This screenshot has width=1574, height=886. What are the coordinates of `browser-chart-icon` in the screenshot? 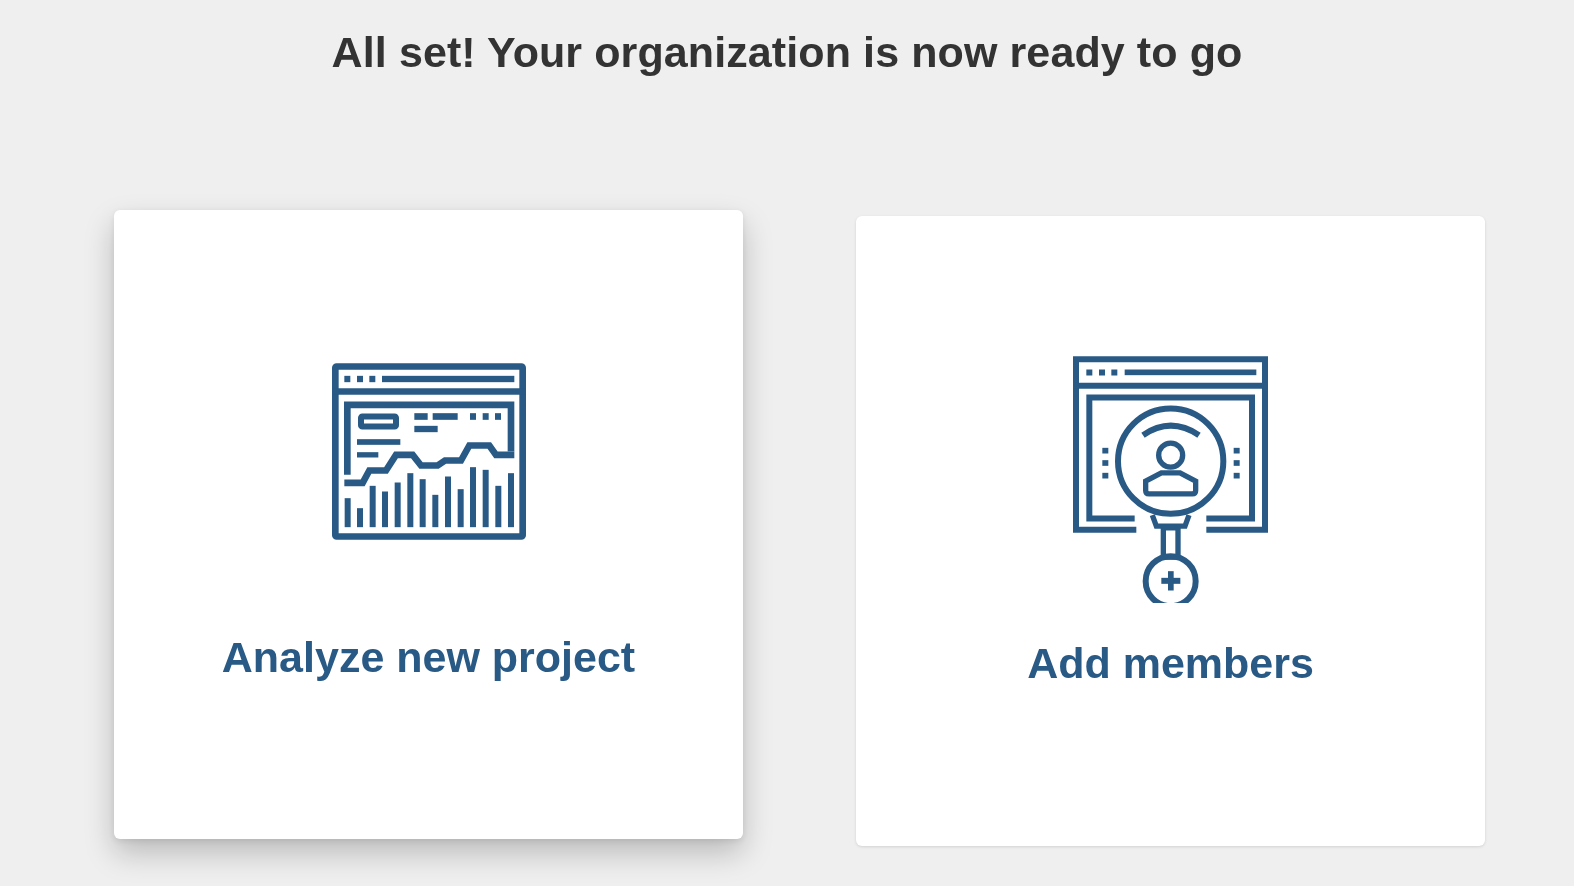 It's located at (428, 451).